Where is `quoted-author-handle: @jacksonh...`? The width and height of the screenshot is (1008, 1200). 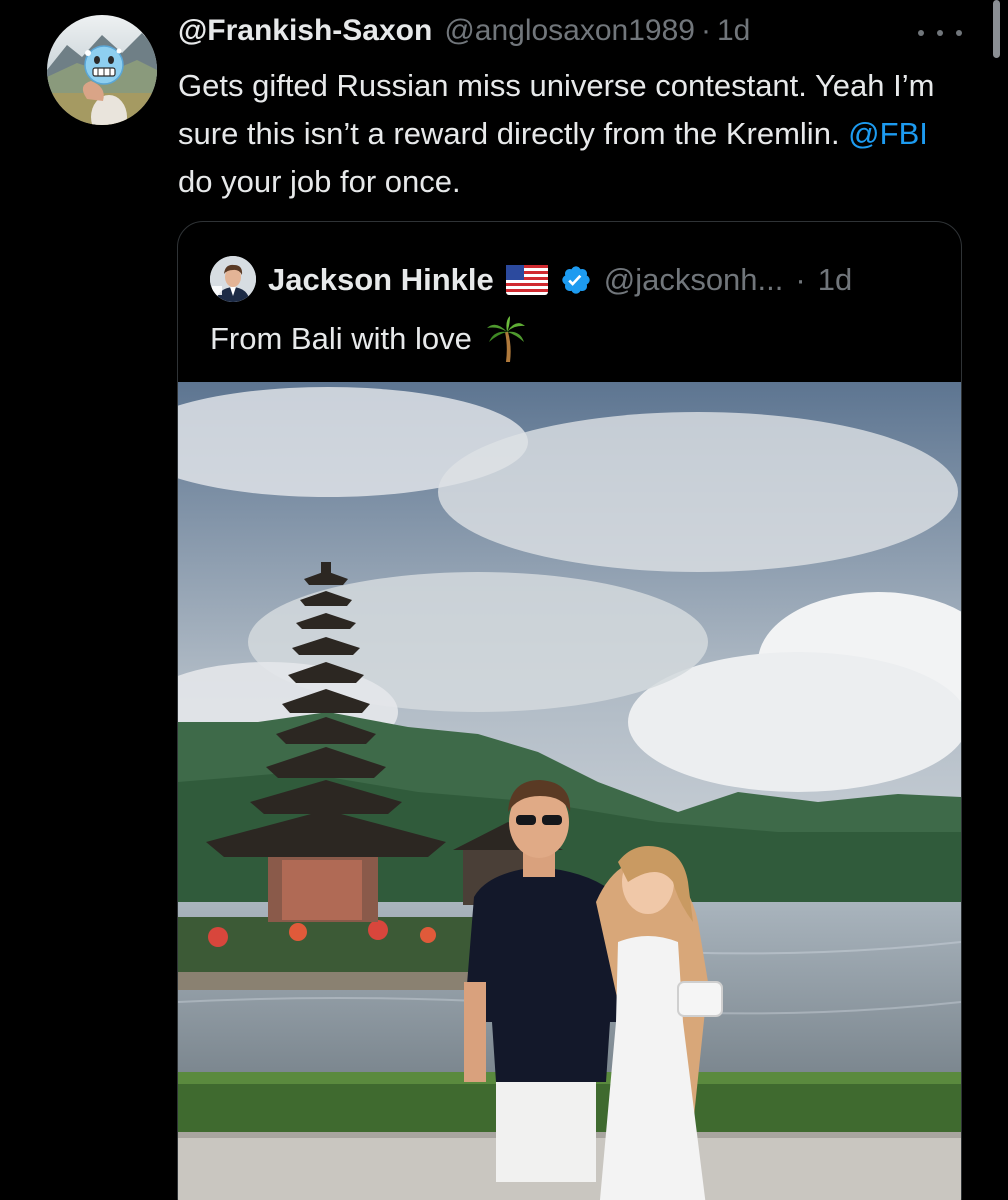
quoted-author-handle: @jacksonh... is located at coordinates (694, 280).